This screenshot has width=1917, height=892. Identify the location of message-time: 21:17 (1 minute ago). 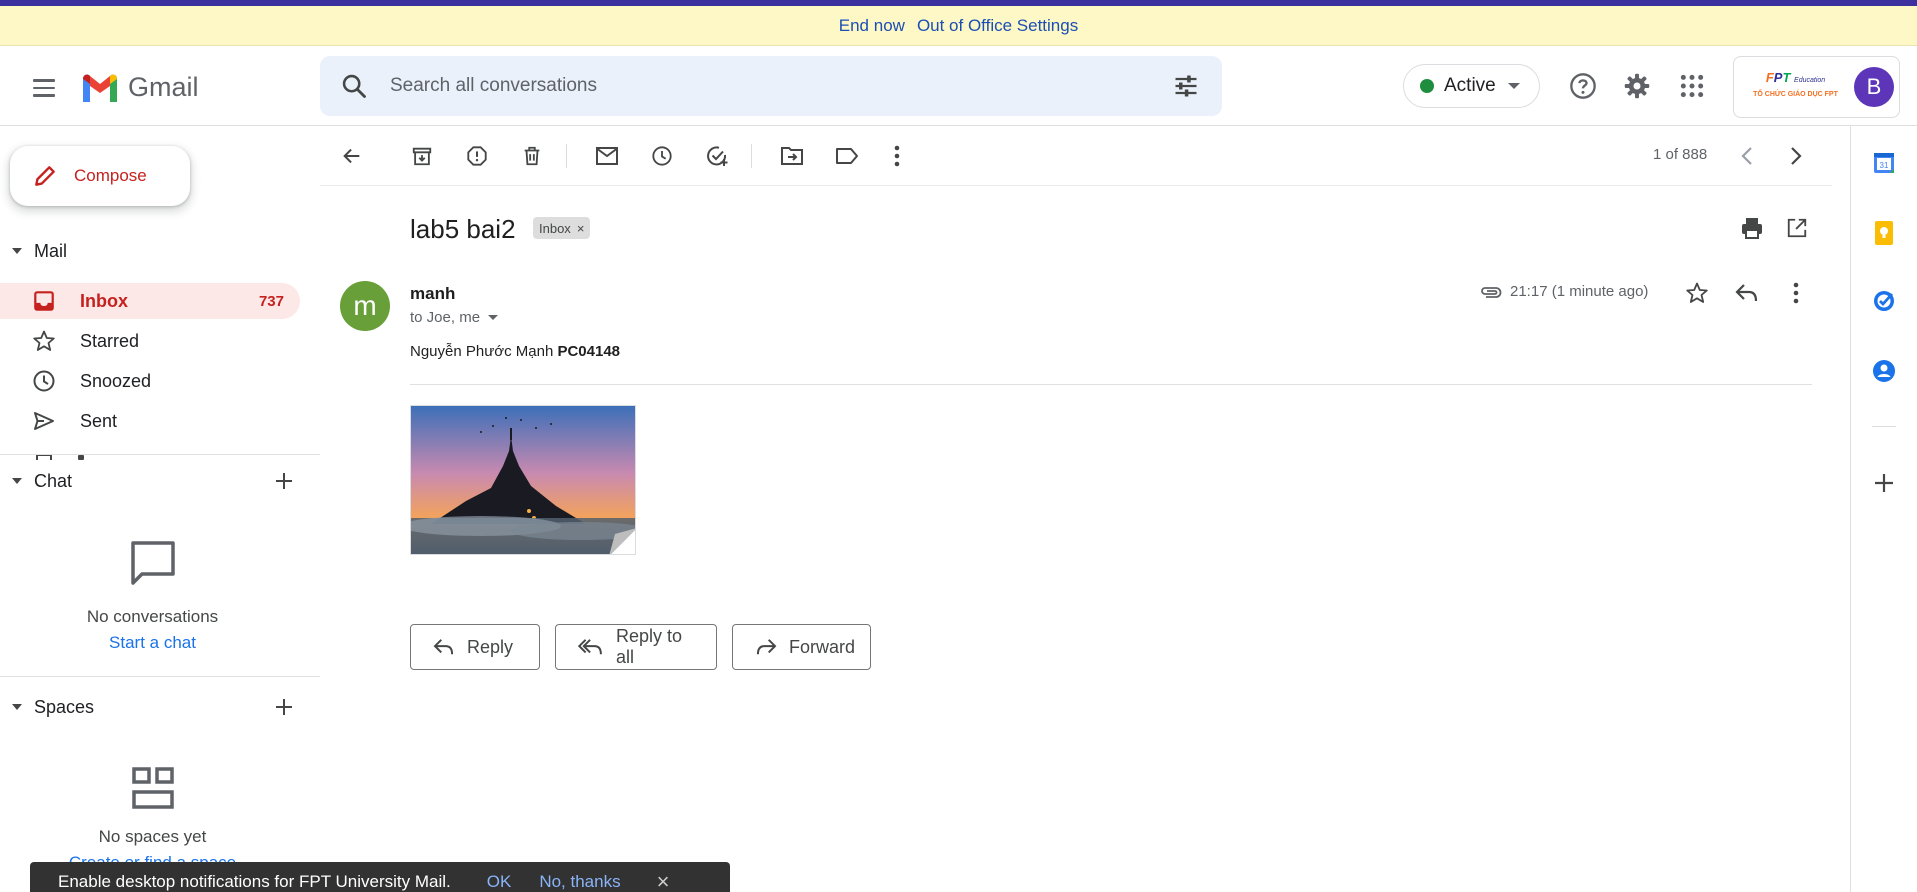
(1564, 291).